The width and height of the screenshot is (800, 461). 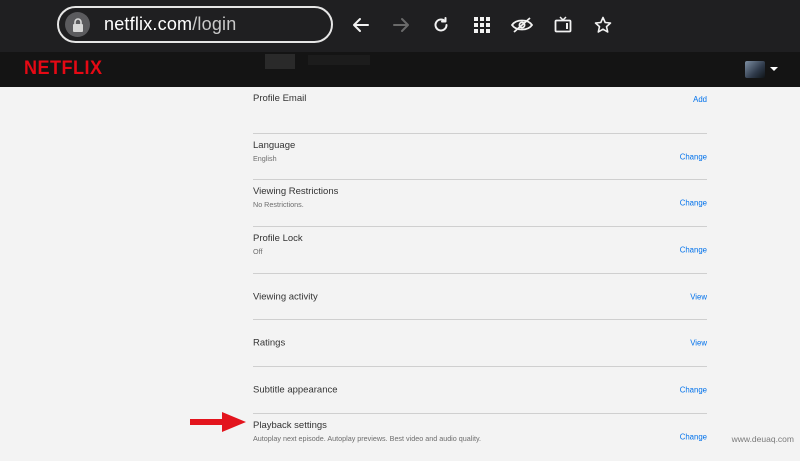 I want to click on setting-row-subtitle-appearance: Subtitle appearance Change, so click(x=480, y=390).